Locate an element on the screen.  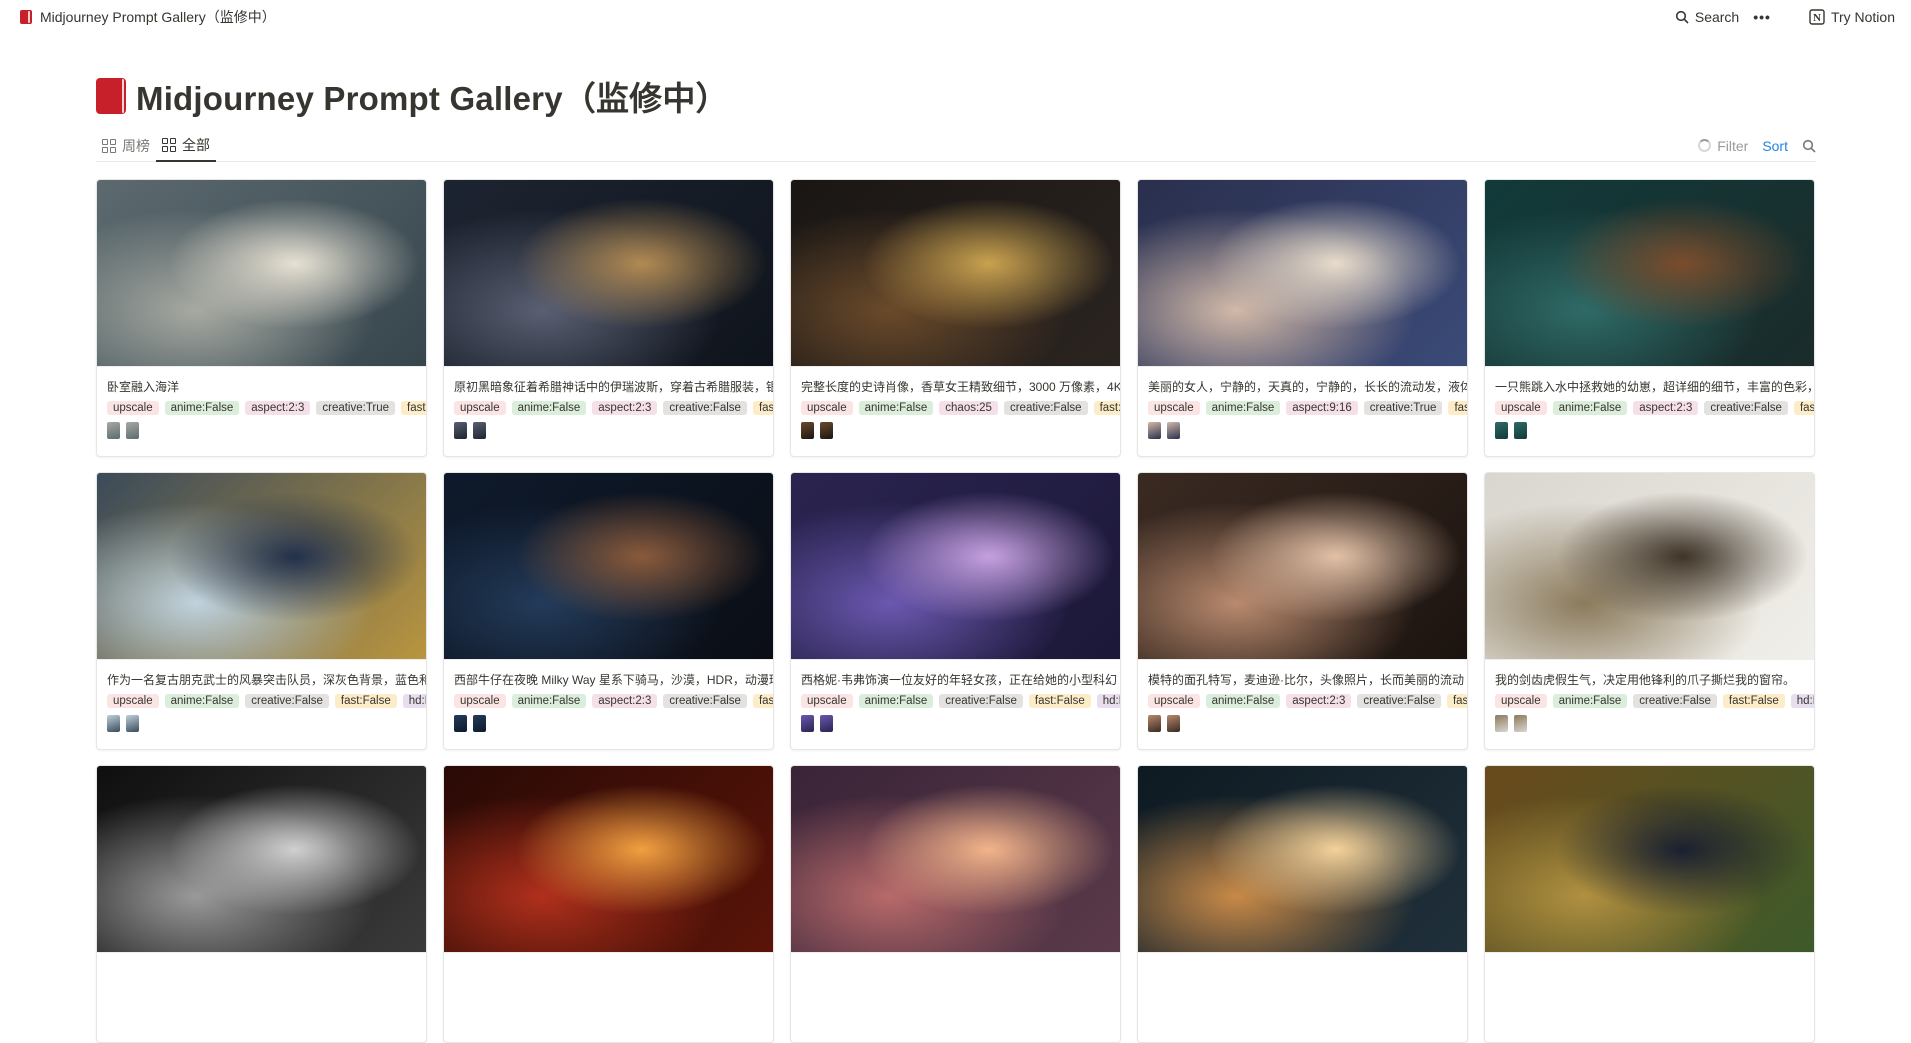
card-caption: 美丽的女人，宁静的，天真的，宁静的，长长的流动发，液体 is located at coordinates (1307, 387).